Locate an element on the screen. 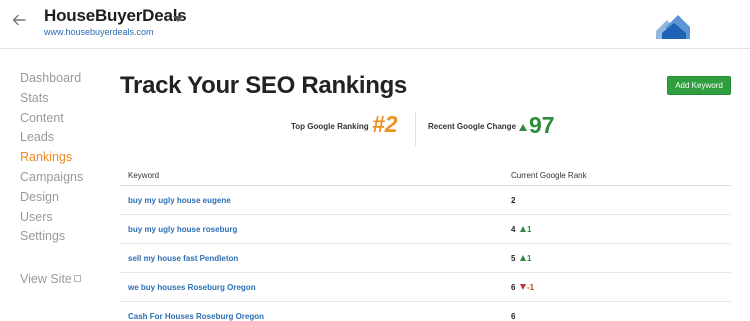  sidebar-item-rankings: Rankings is located at coordinates (65, 159).